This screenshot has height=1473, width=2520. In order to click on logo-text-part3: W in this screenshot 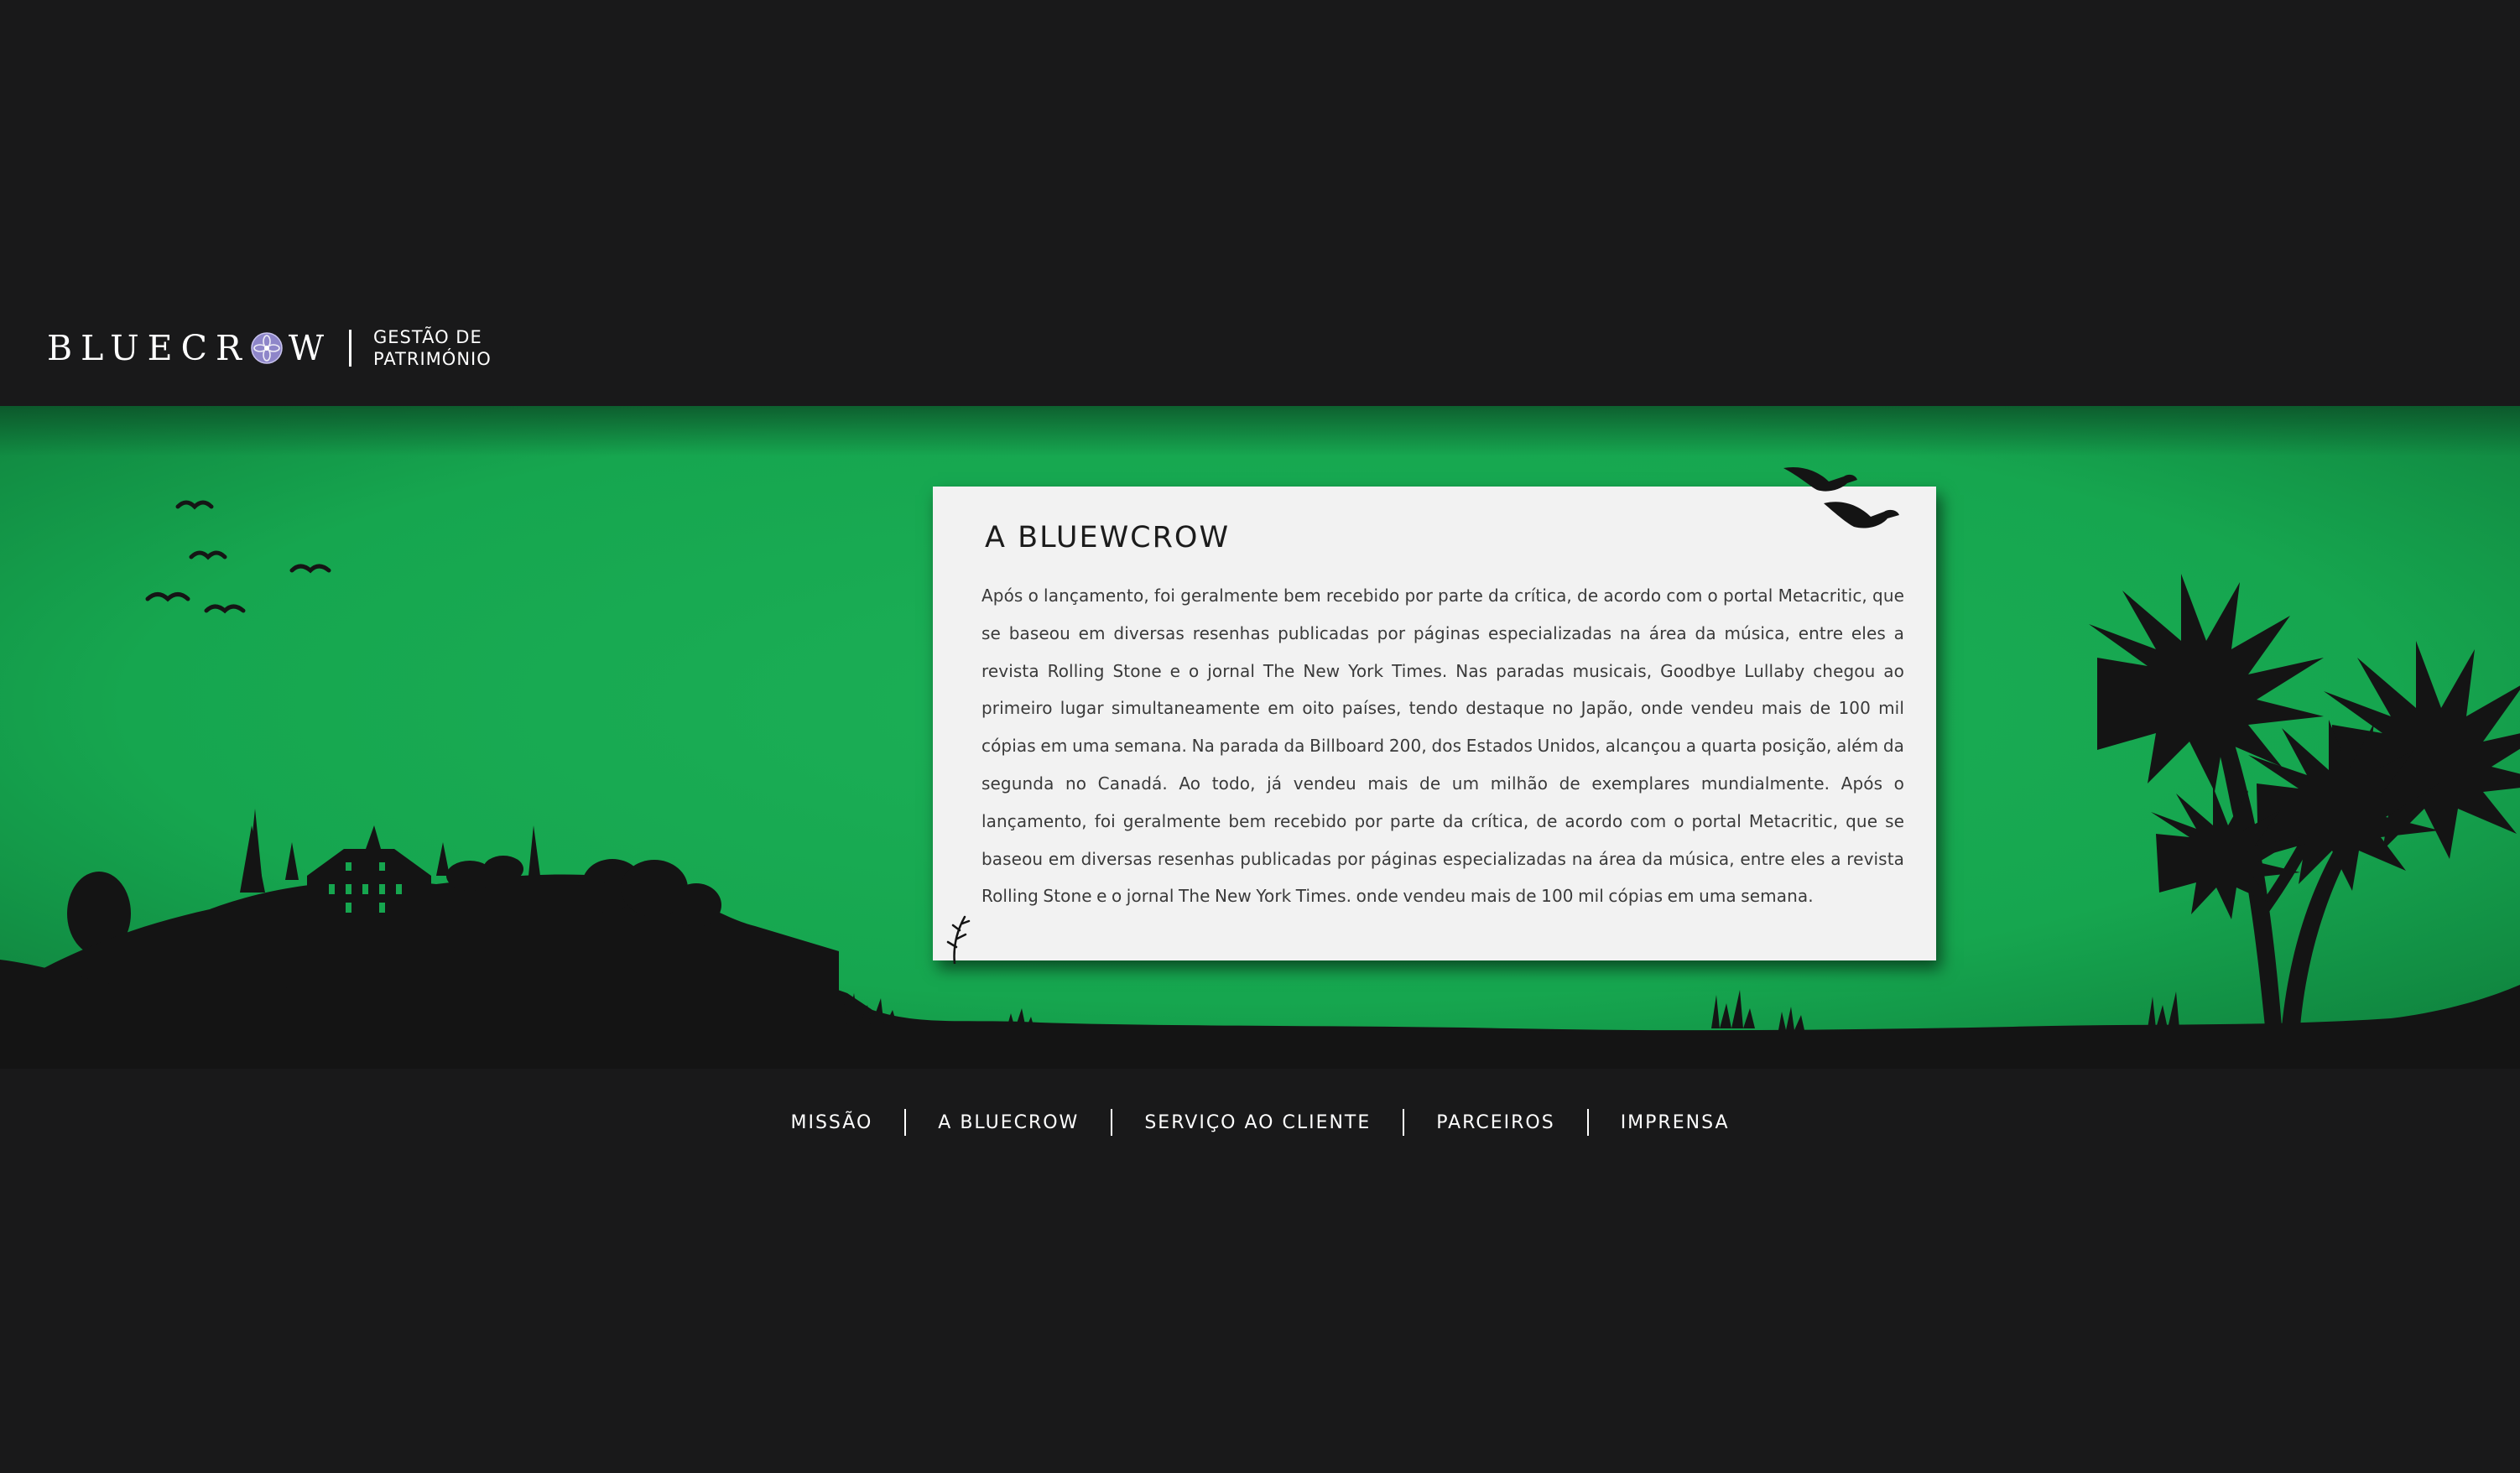, I will do `click(310, 347)`.